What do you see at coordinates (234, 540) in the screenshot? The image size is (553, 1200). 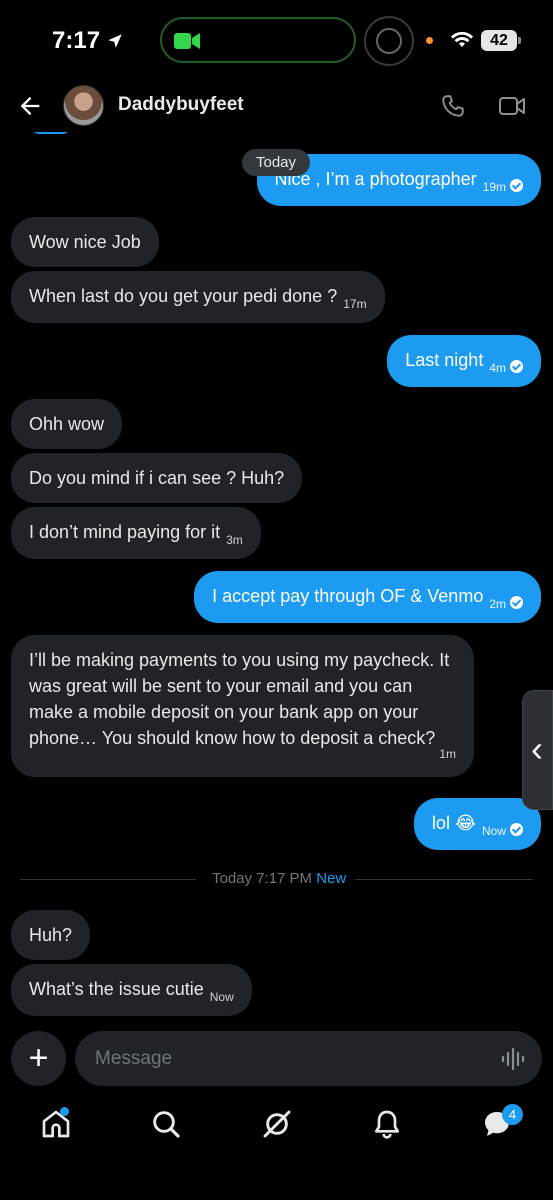 I see `message-time: 3m` at bounding box center [234, 540].